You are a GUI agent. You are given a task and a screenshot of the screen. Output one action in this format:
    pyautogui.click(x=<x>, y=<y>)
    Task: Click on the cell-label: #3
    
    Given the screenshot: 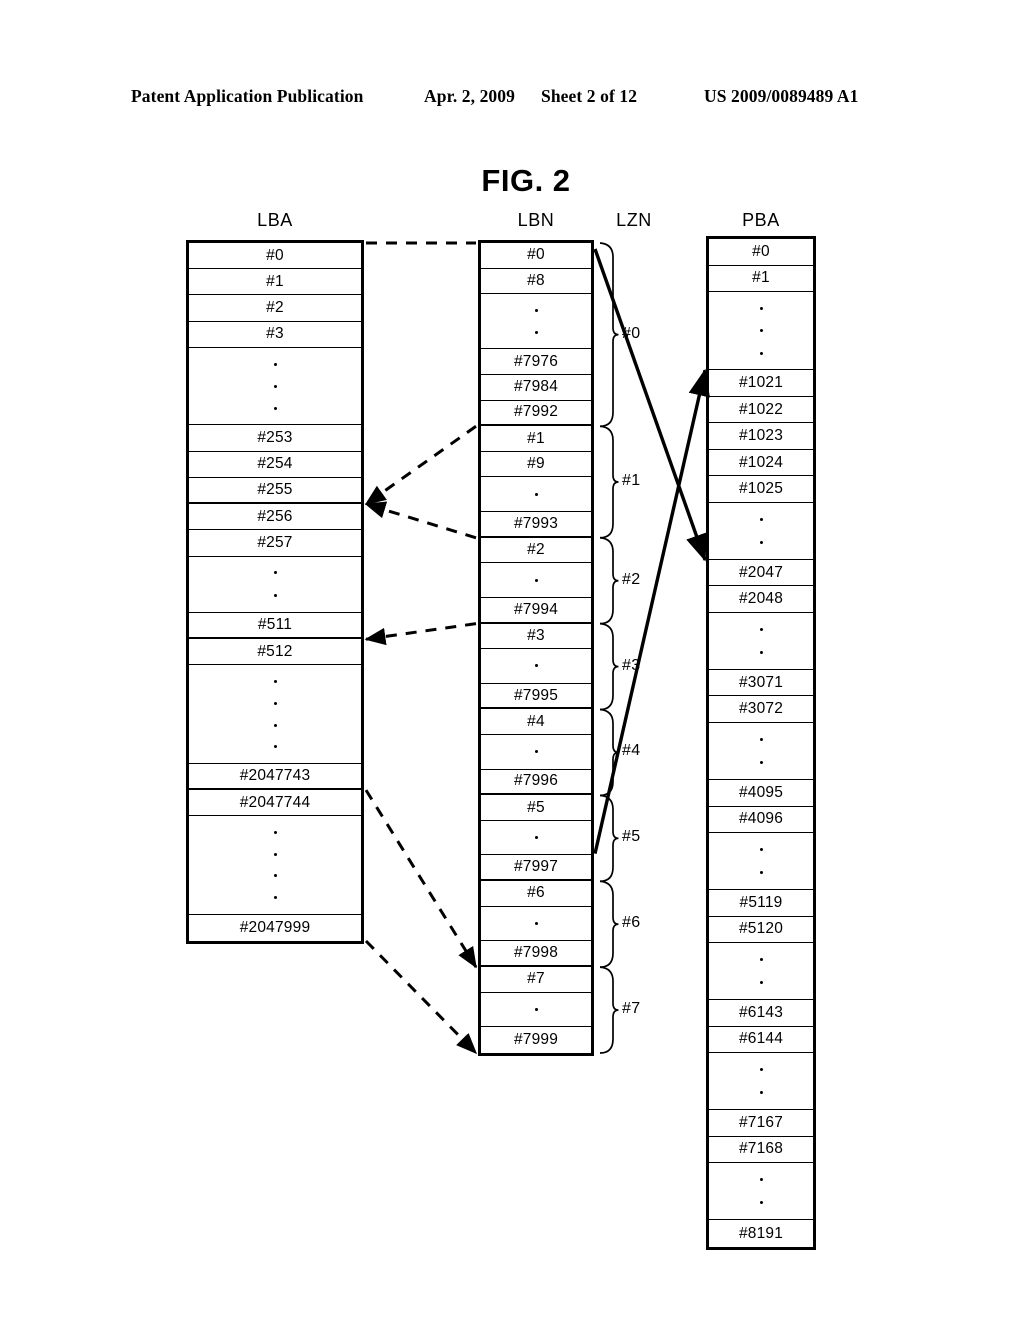 What is the action you would take?
    pyautogui.click(x=275, y=334)
    